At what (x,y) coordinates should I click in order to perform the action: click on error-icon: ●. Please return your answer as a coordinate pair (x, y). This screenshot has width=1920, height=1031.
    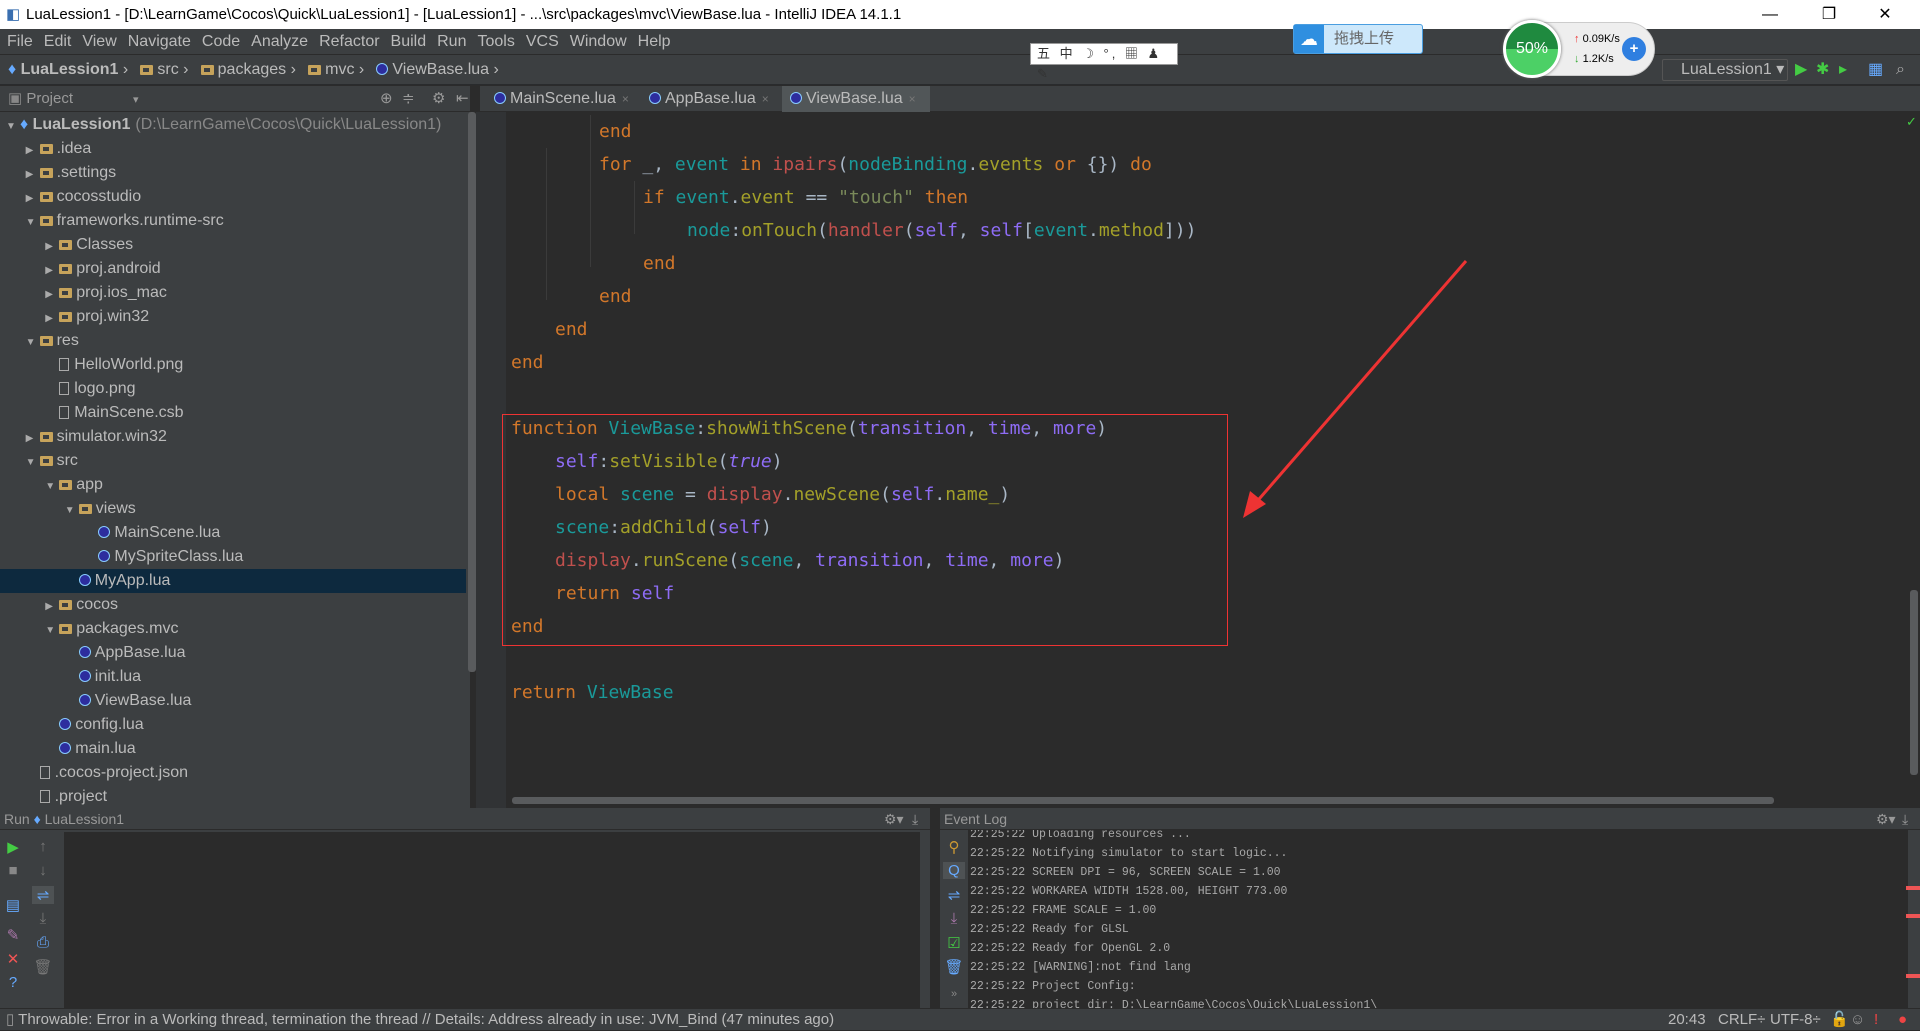
    Looking at the image, I should click on (1902, 1020).